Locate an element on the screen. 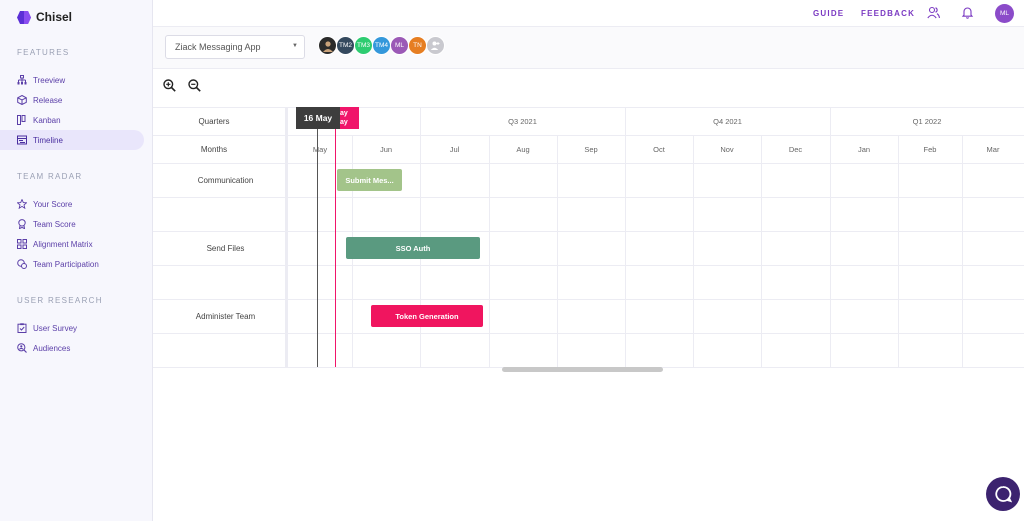 This screenshot has height=521, width=1024. month-label: Sep is located at coordinates (591, 149).